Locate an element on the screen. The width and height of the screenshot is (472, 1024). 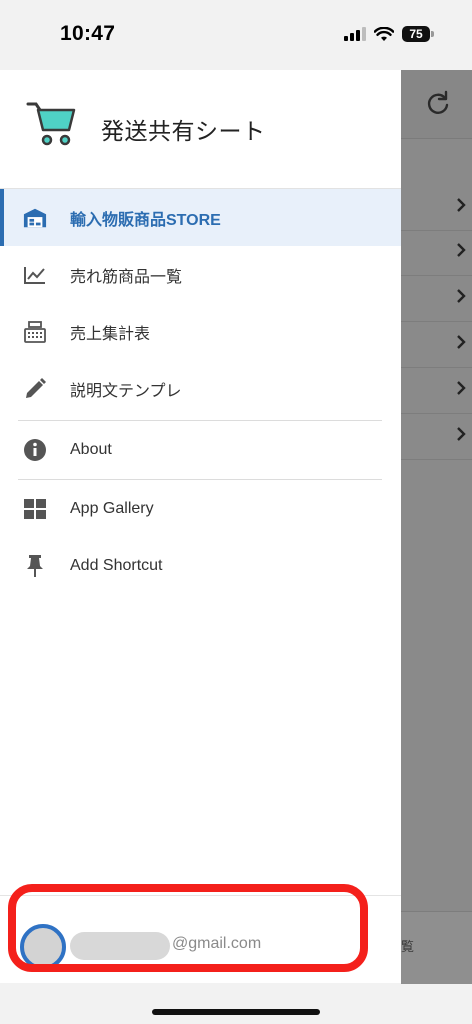
trending-chart-icon is located at coordinates (35, 275).